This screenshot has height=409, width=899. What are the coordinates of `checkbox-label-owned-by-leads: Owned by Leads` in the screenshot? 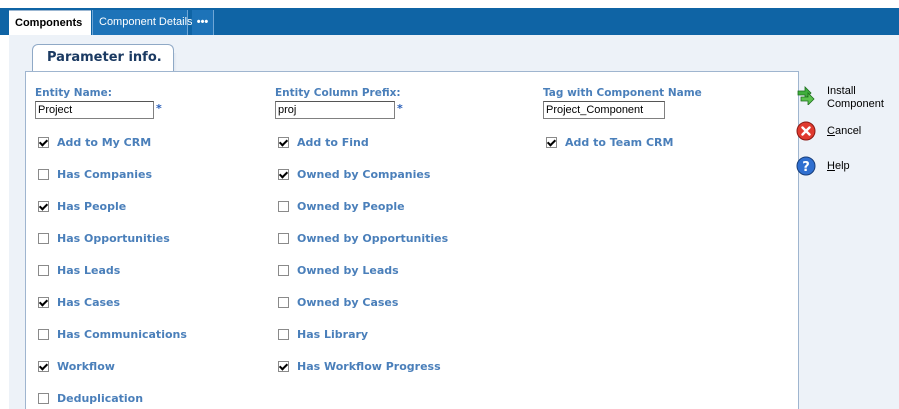 It's located at (348, 270).